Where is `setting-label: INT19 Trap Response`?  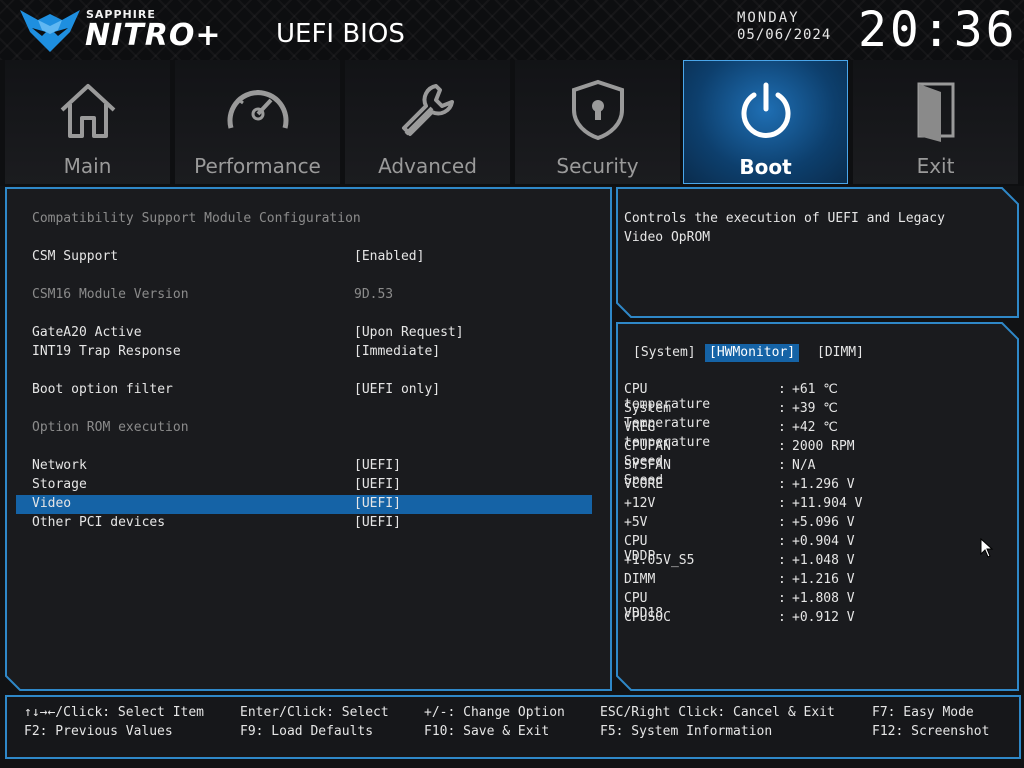
setting-label: INT19 Trap Response is located at coordinates (106, 351).